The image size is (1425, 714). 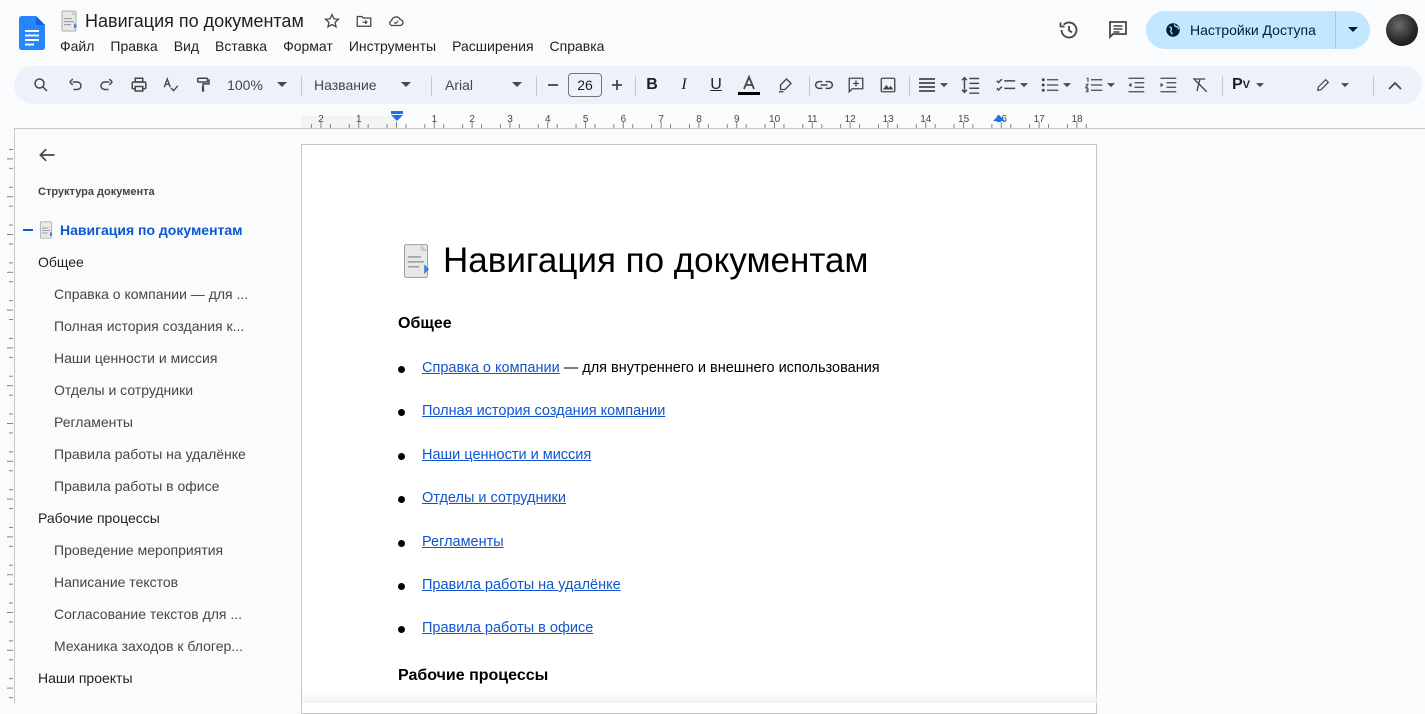 I want to click on decrease-font-size-icon, so click(x=553, y=85).